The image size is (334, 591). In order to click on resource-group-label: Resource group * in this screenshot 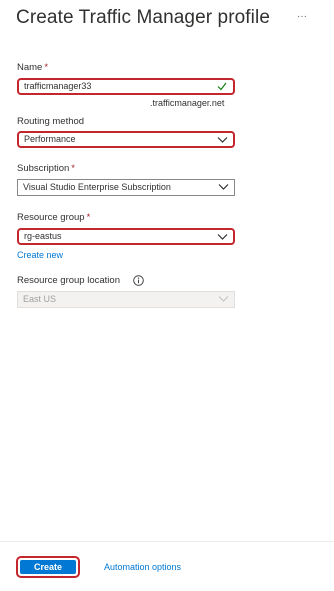, I will do `click(53, 217)`.